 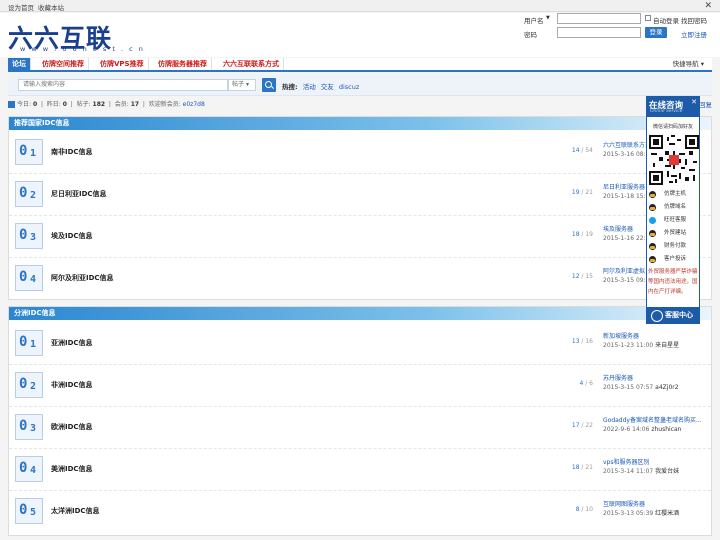 I want to click on hot-search: 热搜: 活动 交友 discuz, so click(x=320, y=86).